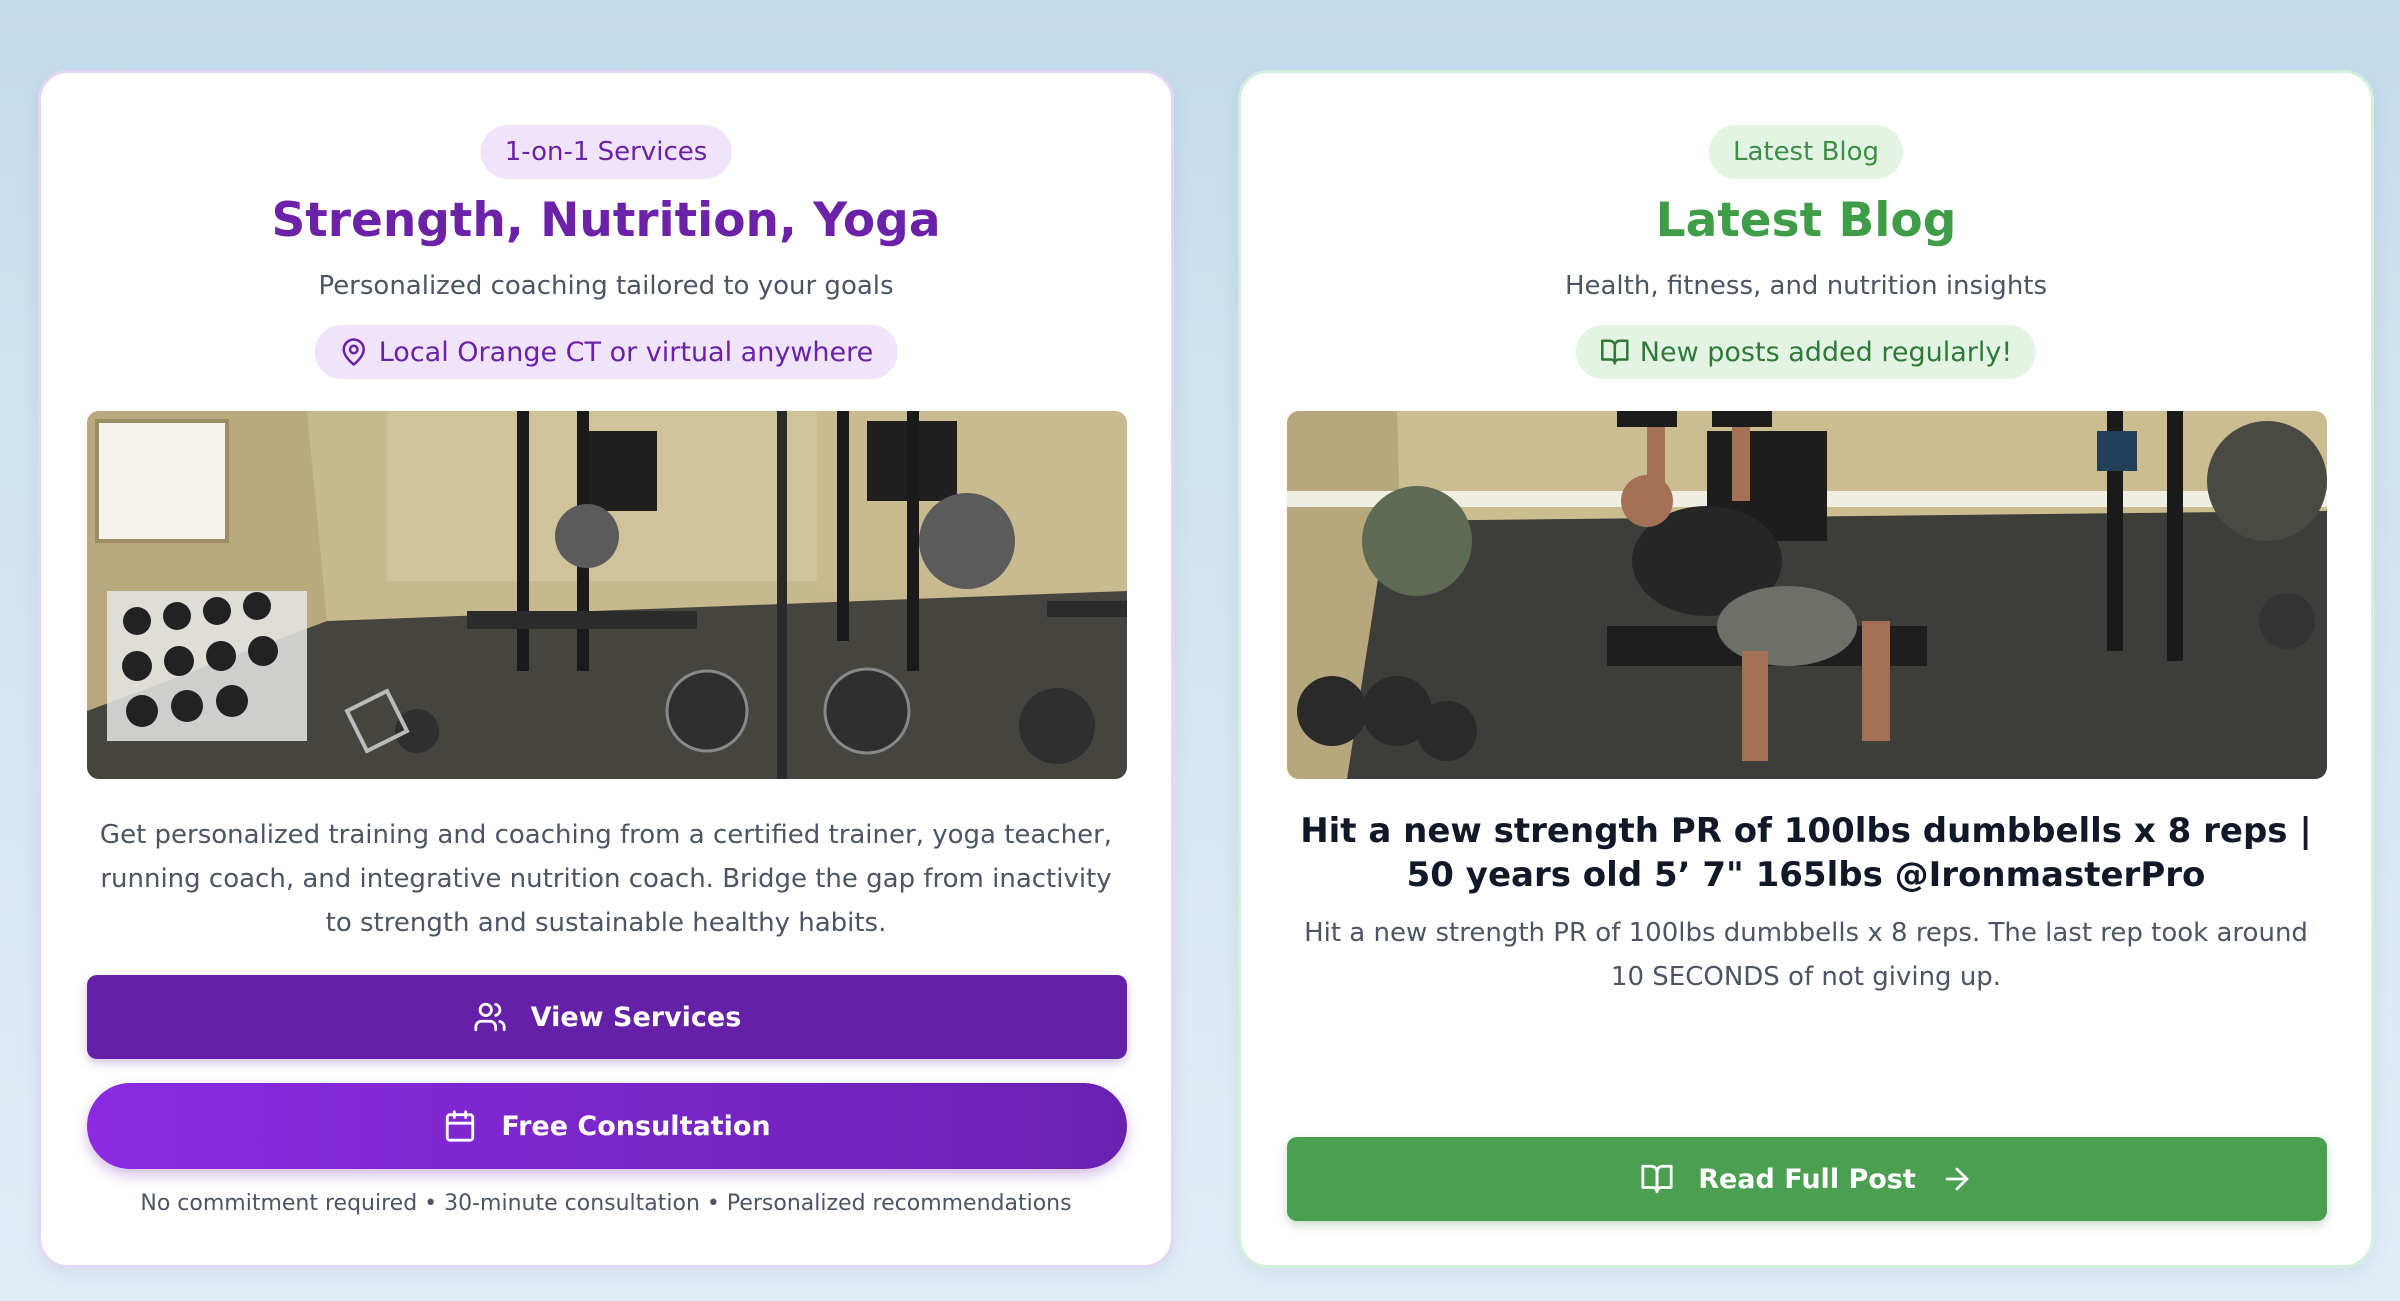 This screenshot has height=1301, width=2400. I want to click on view-services-label: View Services, so click(636, 1017).